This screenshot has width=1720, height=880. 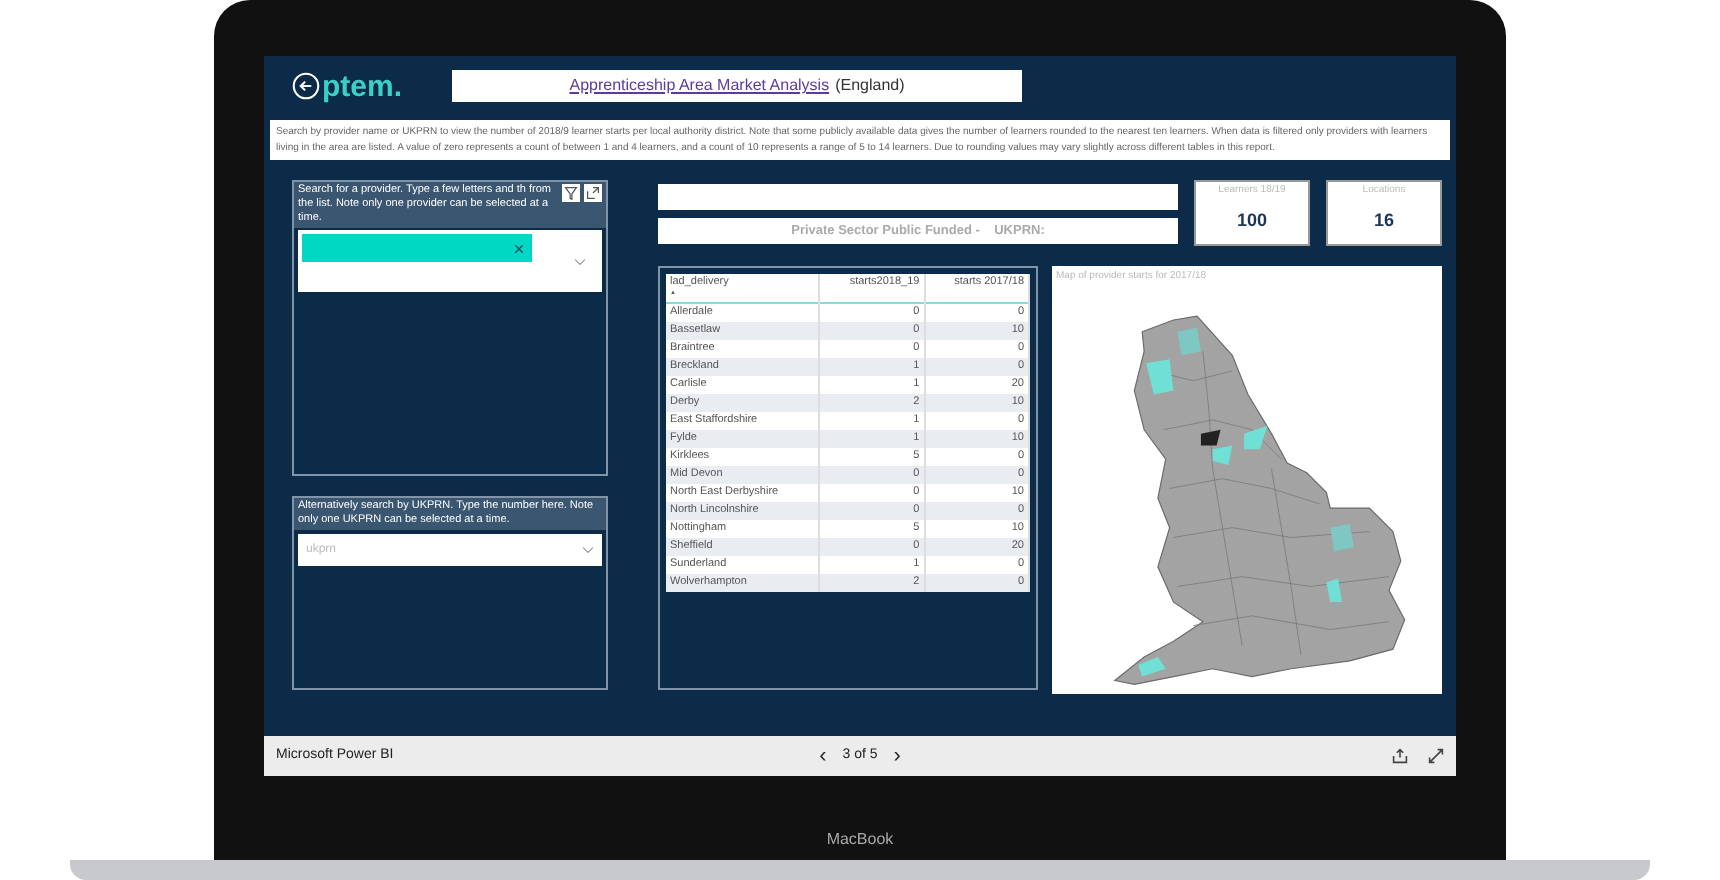 I want to click on remove-icon, so click(x=519, y=248).